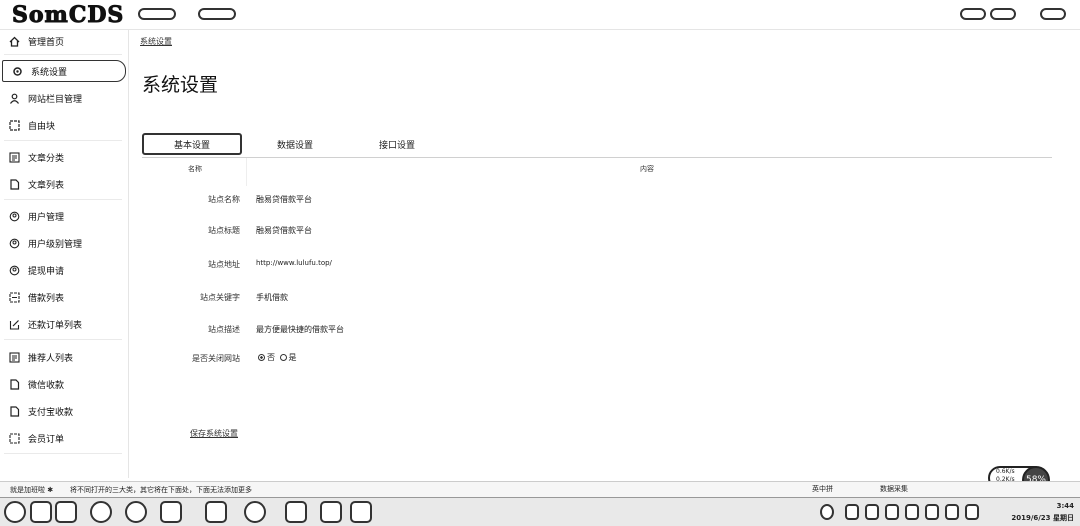 The image size is (1080, 526). Describe the element at coordinates (46, 298) in the screenshot. I see `sidebar-item-label: 借款列表` at that location.